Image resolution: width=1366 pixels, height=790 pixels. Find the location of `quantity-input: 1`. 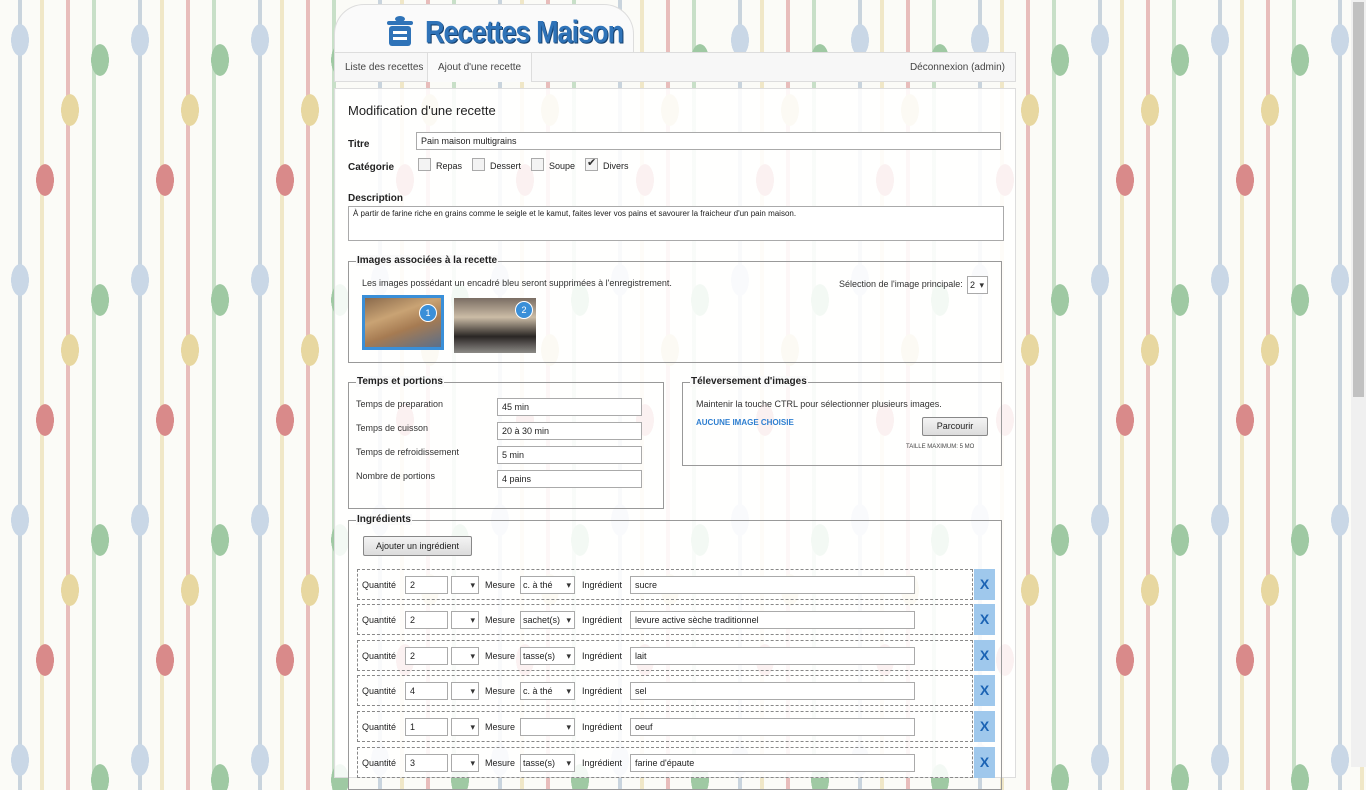

quantity-input: 1 is located at coordinates (426, 727).